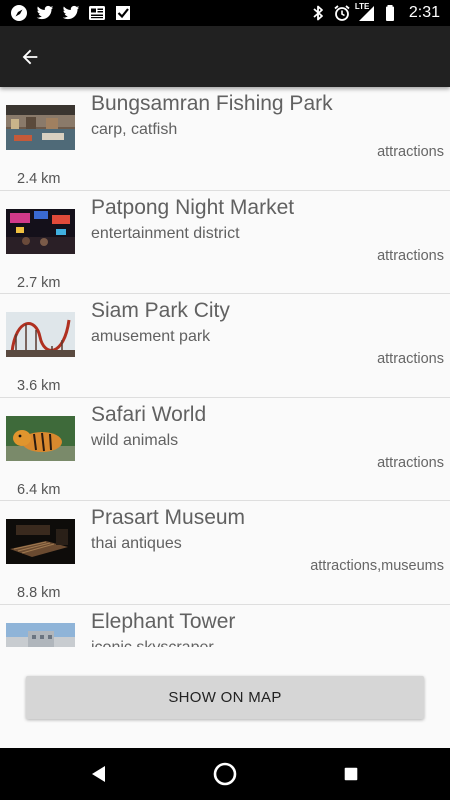 The height and width of the screenshot is (800, 450). I want to click on system-icons: LTE 2:31, so click(374, 12).